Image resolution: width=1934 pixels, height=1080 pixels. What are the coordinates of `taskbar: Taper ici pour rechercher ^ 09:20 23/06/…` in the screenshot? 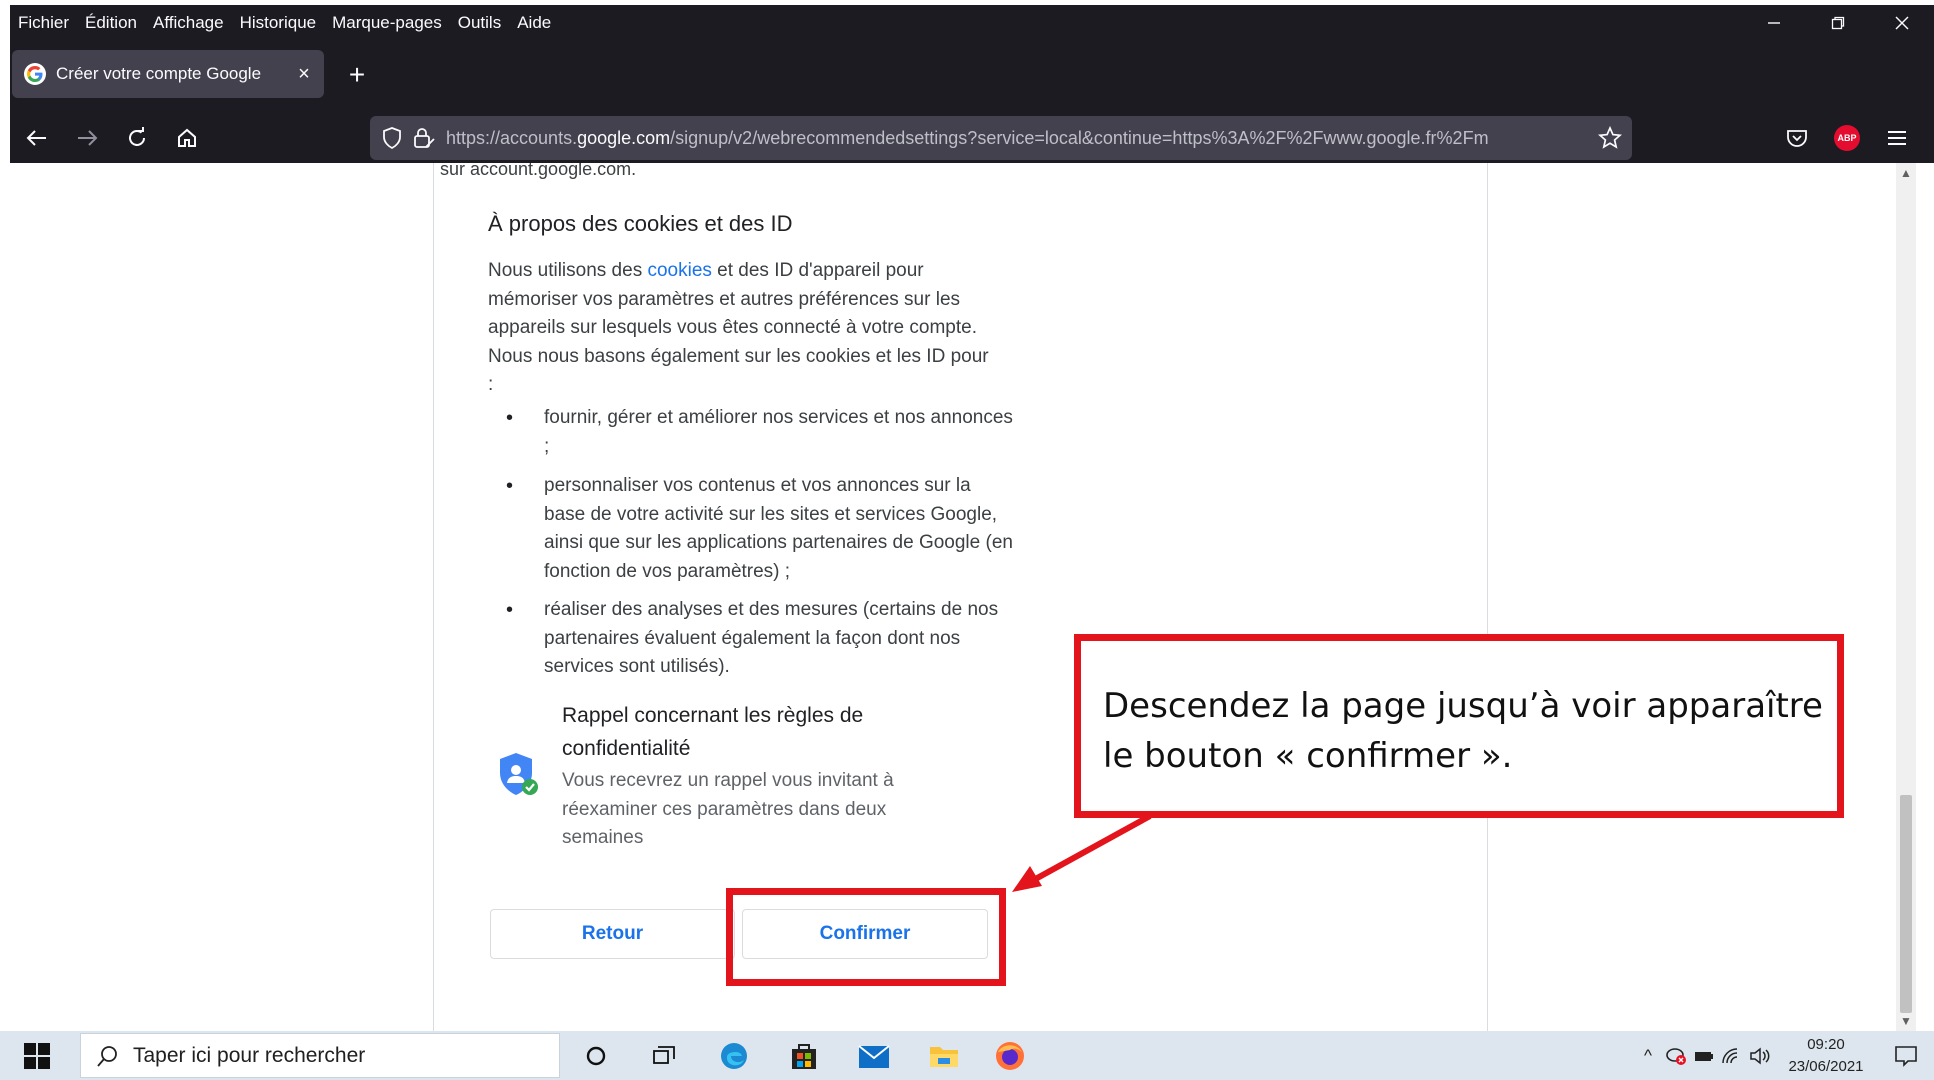 It's located at (967, 1055).